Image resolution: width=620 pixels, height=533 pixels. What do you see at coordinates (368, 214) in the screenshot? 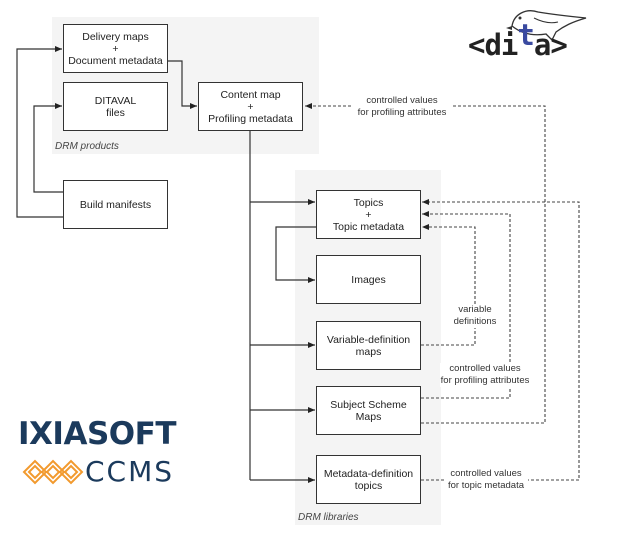
I see `node-topics: Topics + Topic metadata` at bounding box center [368, 214].